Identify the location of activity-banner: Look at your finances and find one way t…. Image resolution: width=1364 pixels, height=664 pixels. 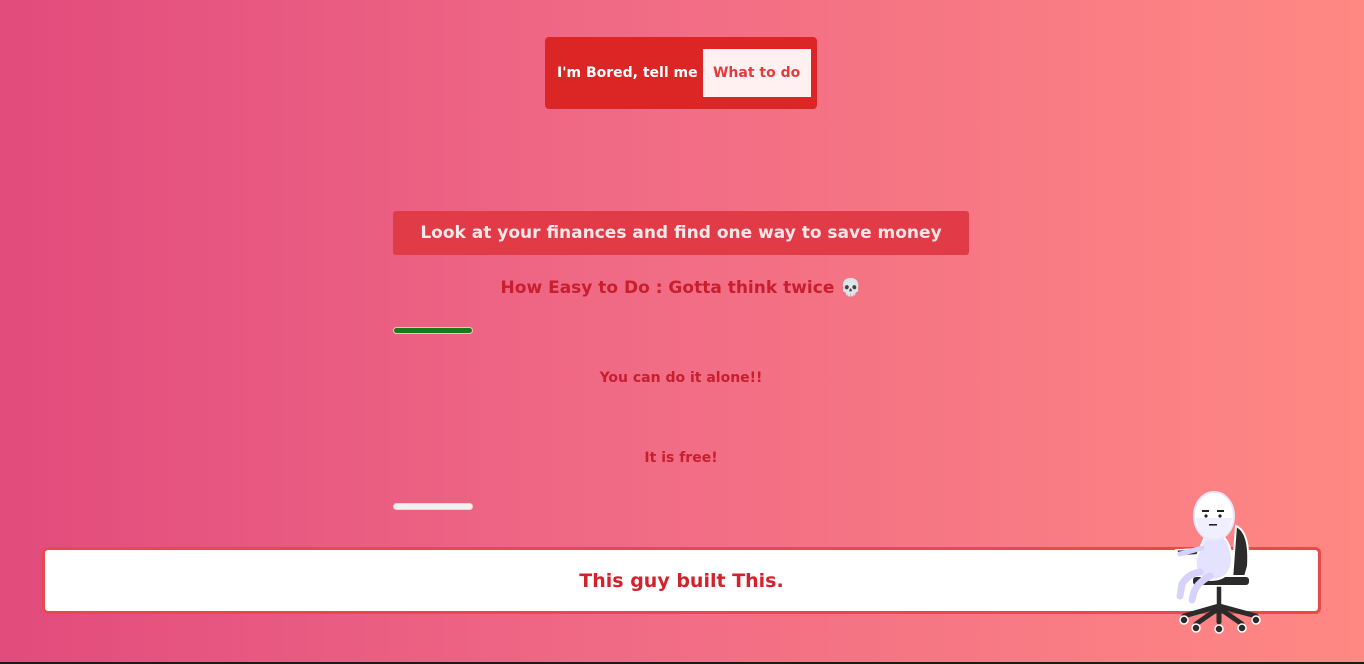
(681, 233).